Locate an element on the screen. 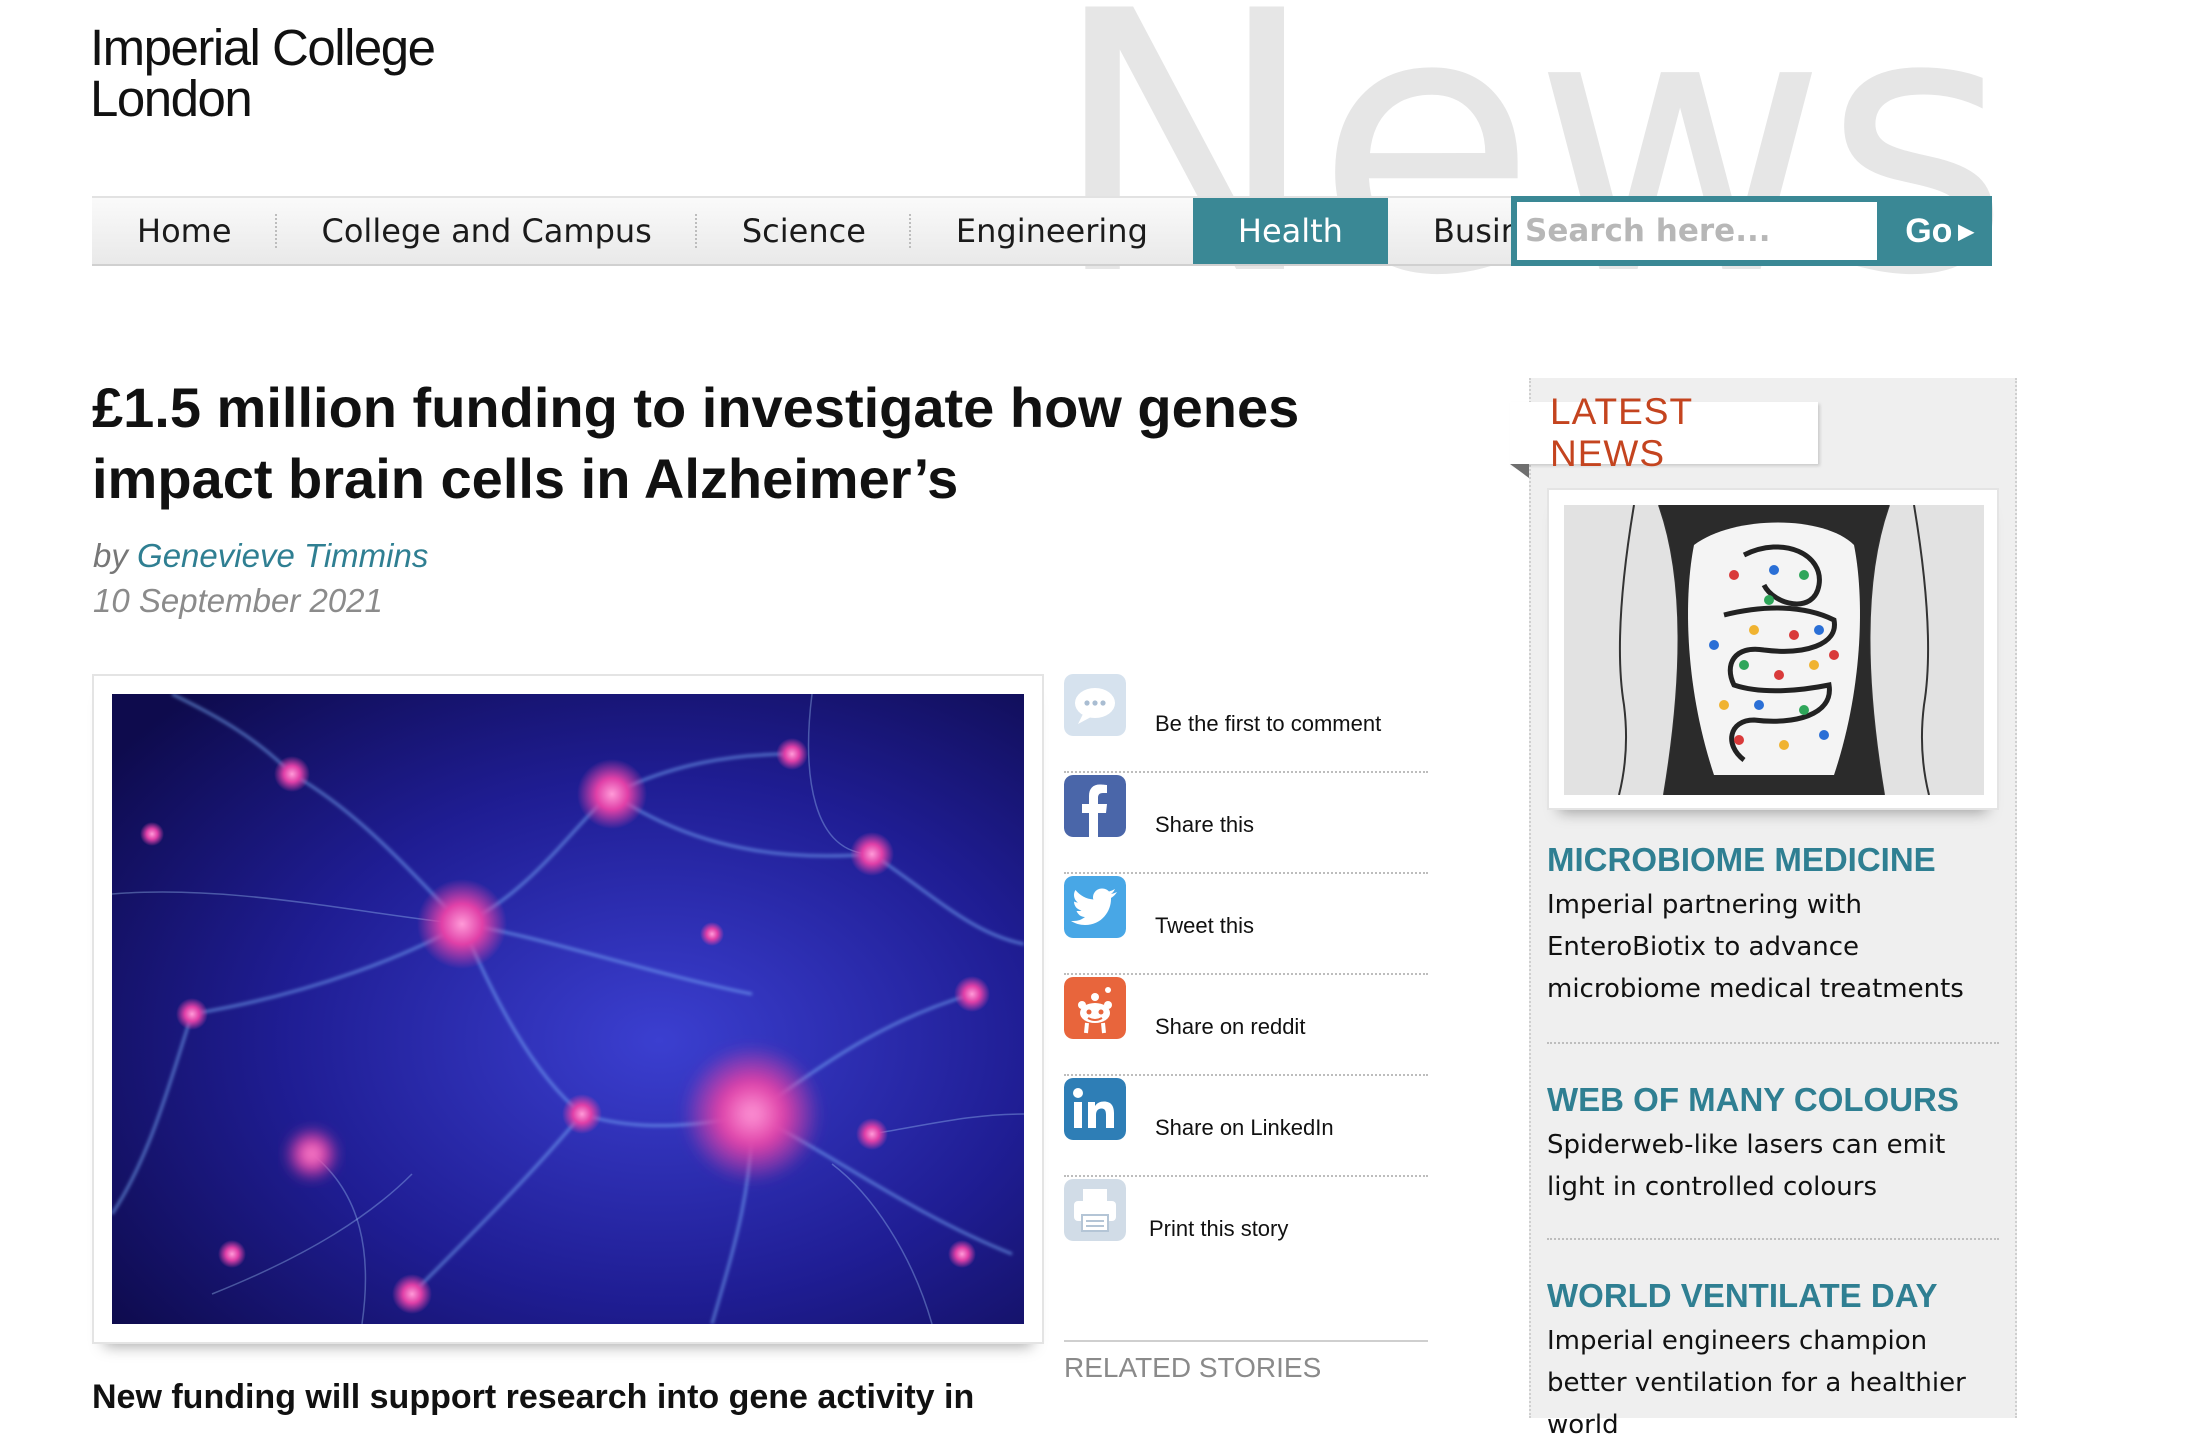 Image resolution: width=2196 pixels, height=1446 pixels. author-link: Genevieve Timmins is located at coordinates (282, 555).